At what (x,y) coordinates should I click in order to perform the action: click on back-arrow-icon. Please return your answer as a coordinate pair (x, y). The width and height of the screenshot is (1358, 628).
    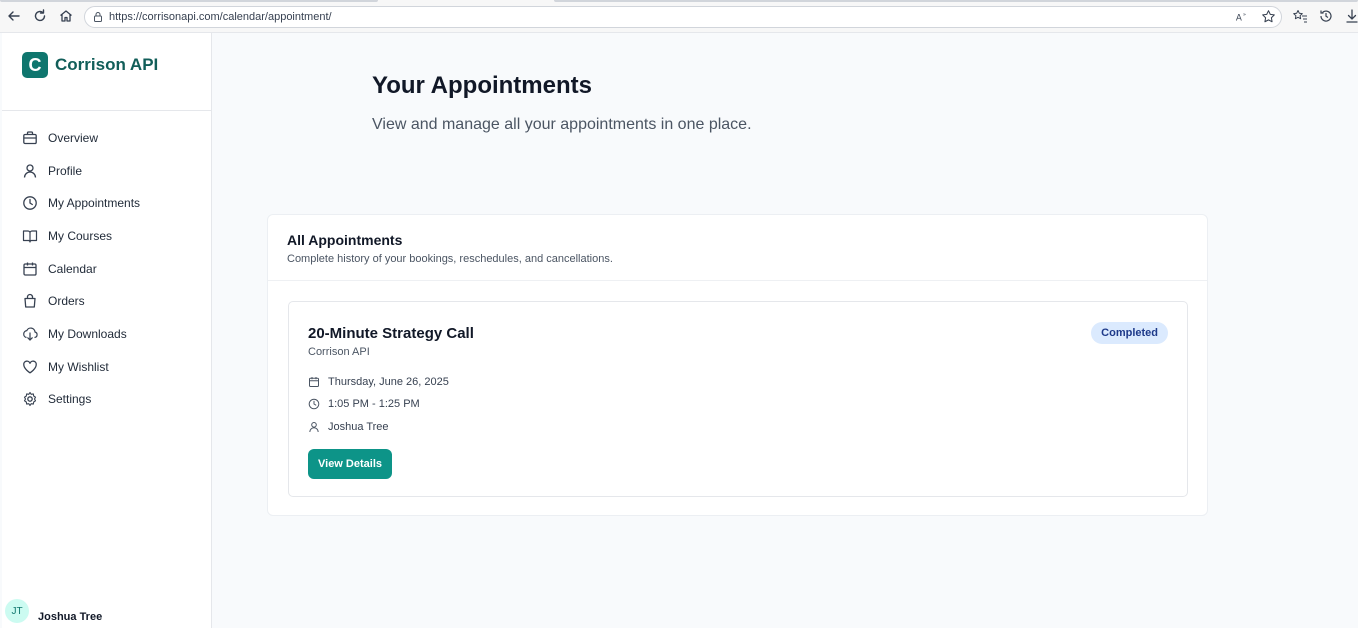
    Looking at the image, I should click on (14, 16).